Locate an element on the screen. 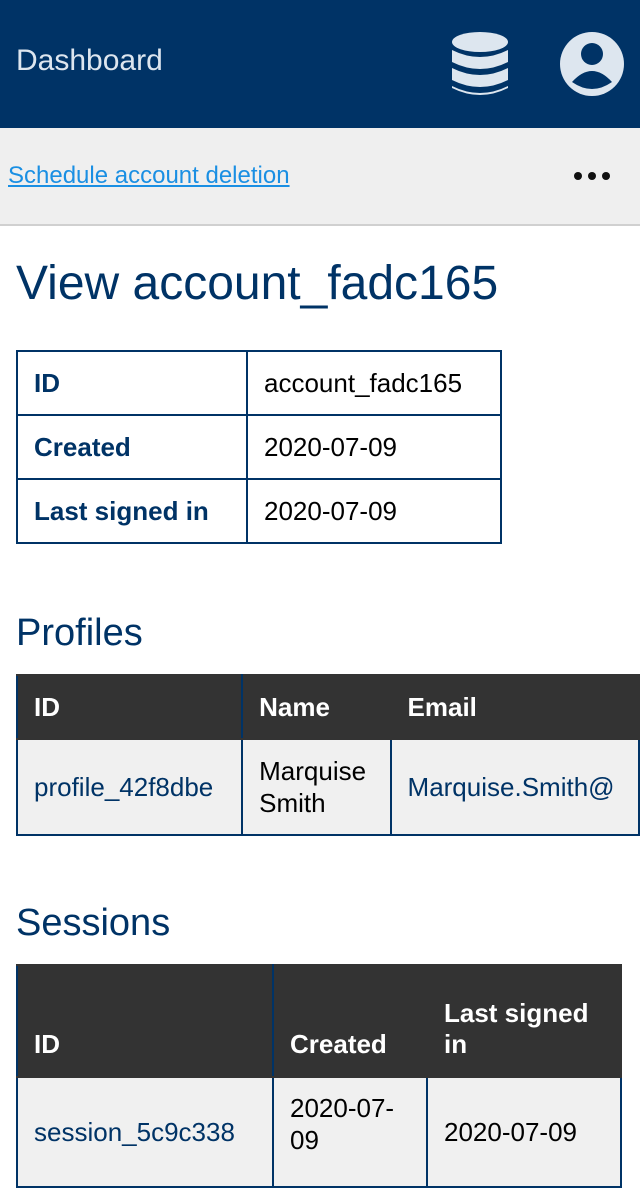 Image resolution: width=640 pixels, height=1188 pixels. database-icon is located at coordinates (480, 64).